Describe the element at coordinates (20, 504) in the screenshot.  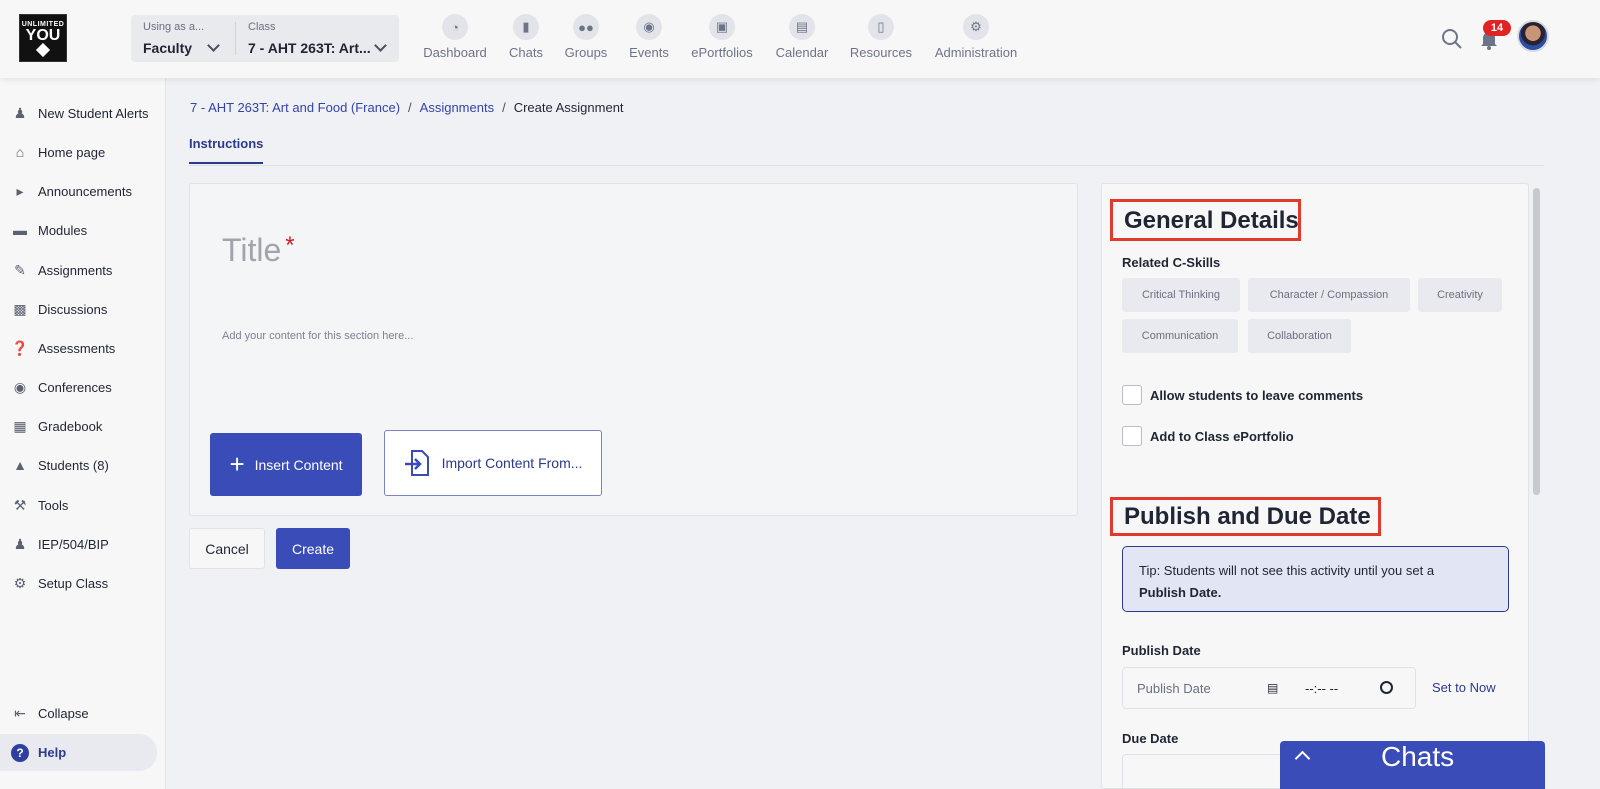
I see `wrench-icon: ⚒` at that location.